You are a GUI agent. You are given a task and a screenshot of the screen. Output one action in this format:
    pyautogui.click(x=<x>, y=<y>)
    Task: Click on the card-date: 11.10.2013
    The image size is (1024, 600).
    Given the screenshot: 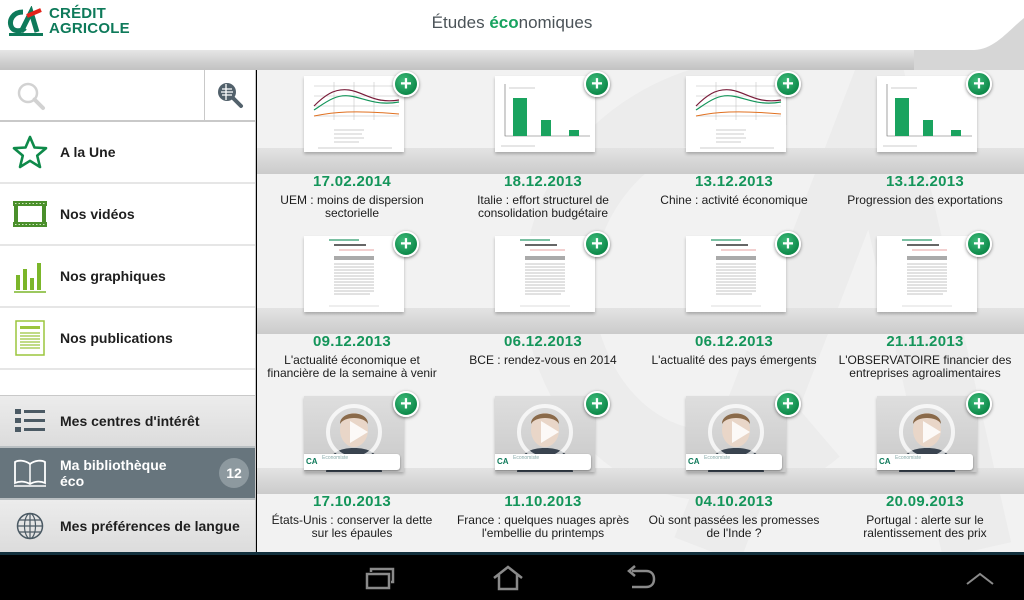 What is the action you would take?
    pyautogui.click(x=543, y=501)
    